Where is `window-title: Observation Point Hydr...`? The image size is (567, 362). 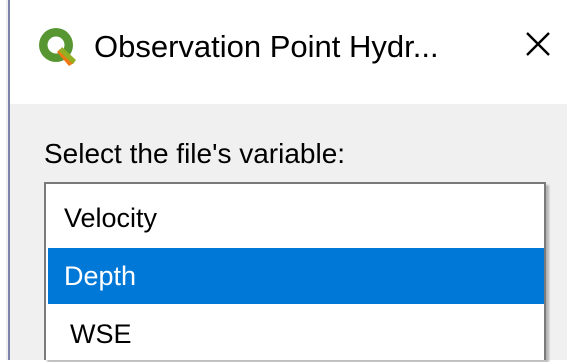 window-title: Observation Point Hydr... is located at coordinates (266, 46).